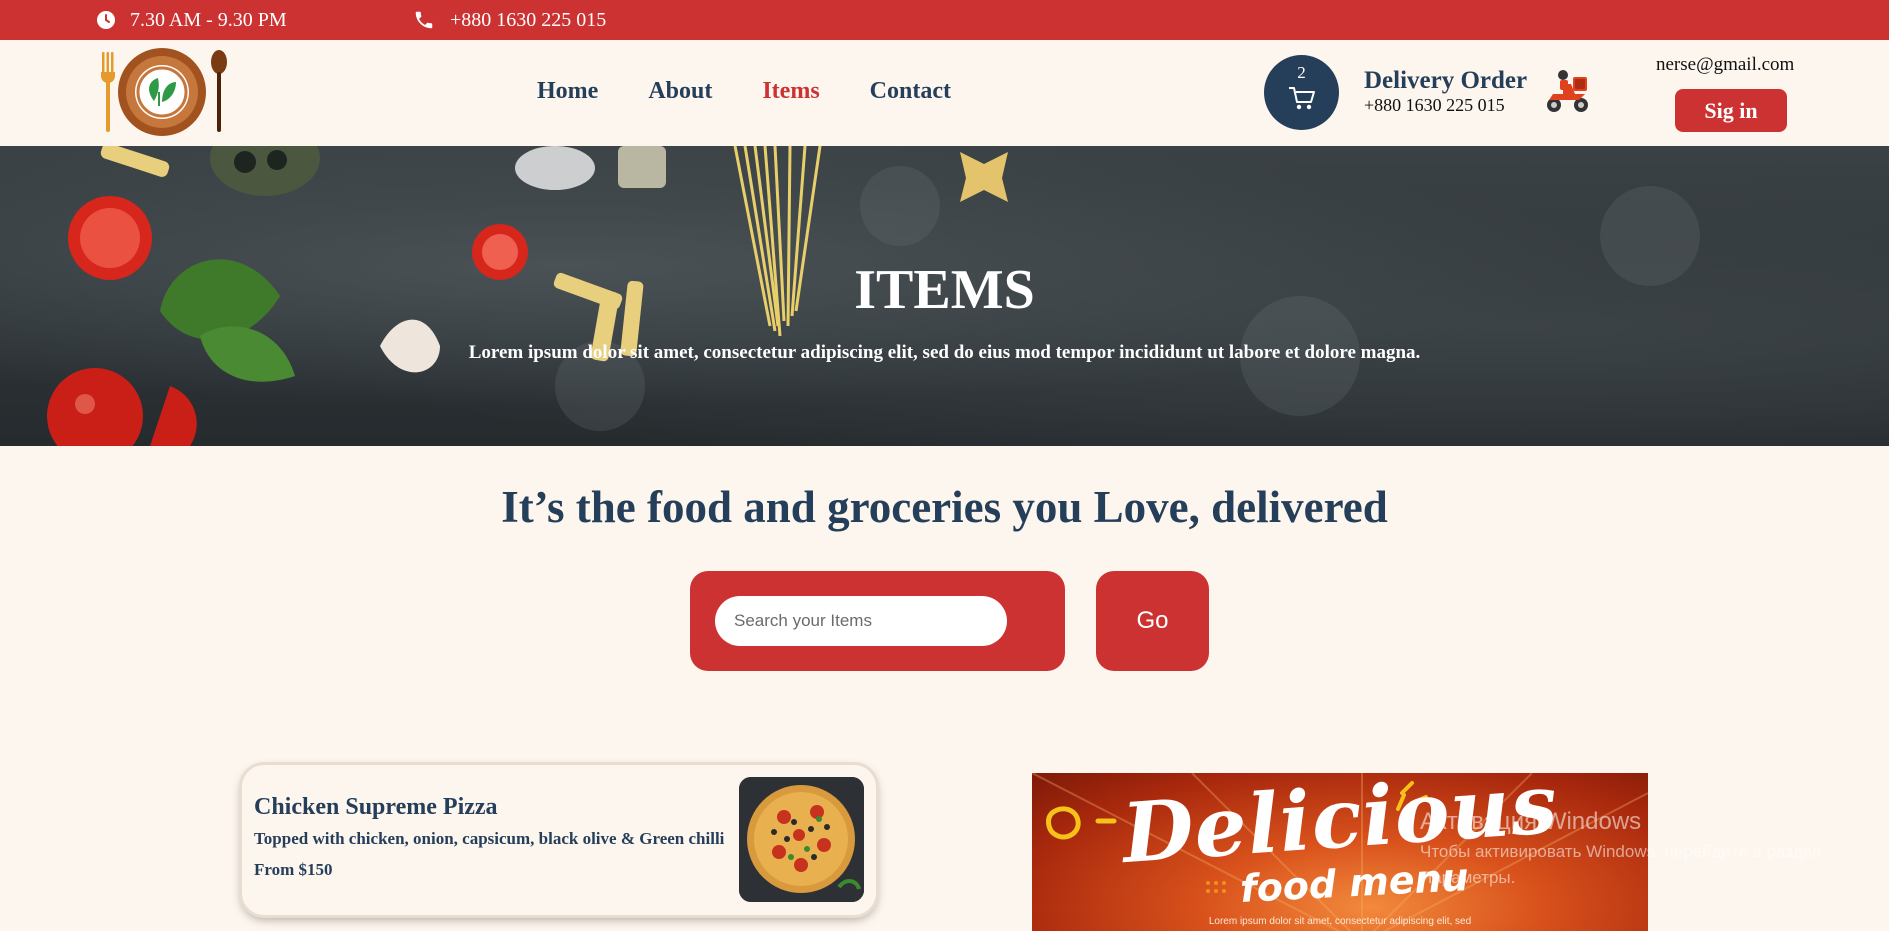 This screenshot has height=931, width=1889. Describe the element at coordinates (801, 839) in the screenshot. I see `pizza-image` at that location.